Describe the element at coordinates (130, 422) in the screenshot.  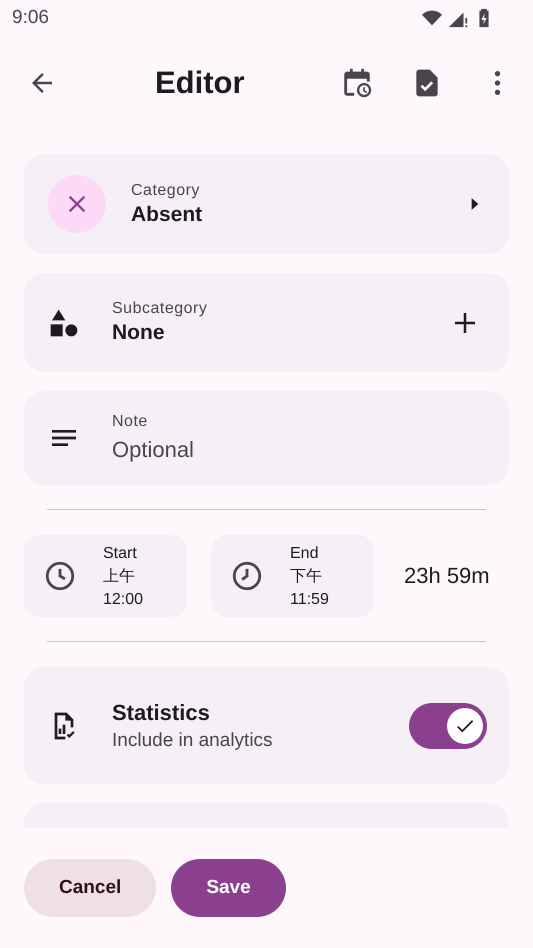
I see `note-label: Note` at that location.